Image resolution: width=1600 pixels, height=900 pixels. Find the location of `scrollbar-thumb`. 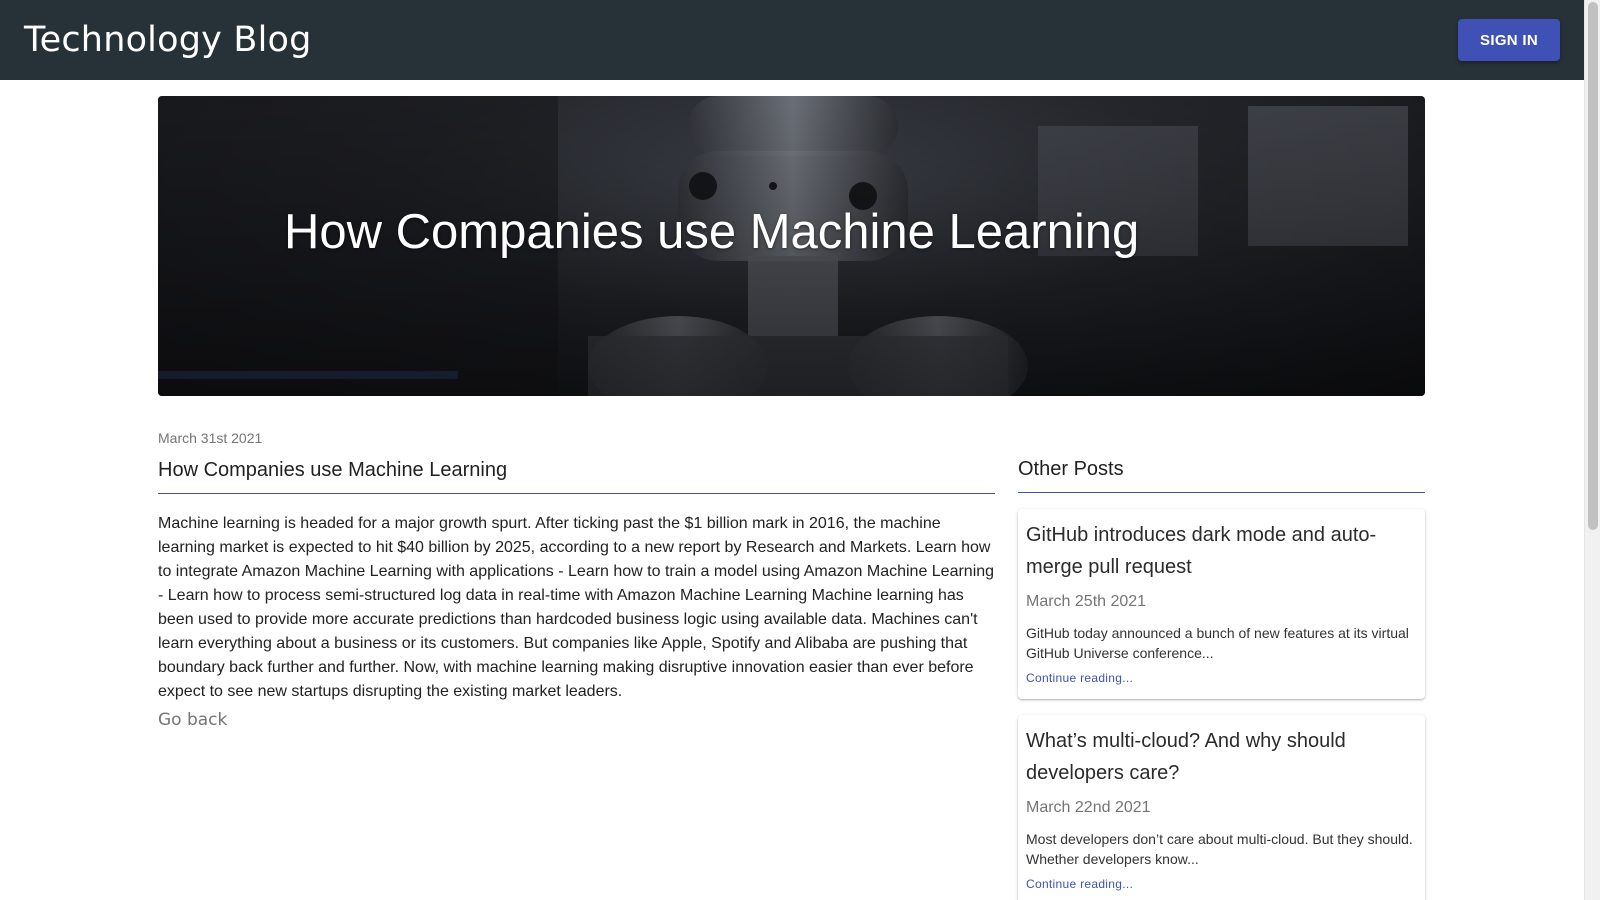

scrollbar-thumb is located at coordinates (1593, 266).